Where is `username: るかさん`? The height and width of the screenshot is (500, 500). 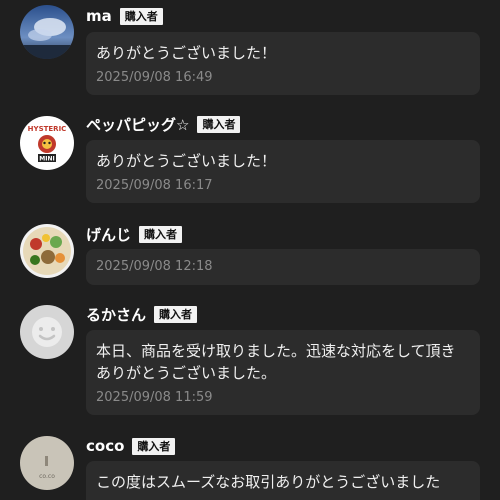 username: るかさん is located at coordinates (116, 314).